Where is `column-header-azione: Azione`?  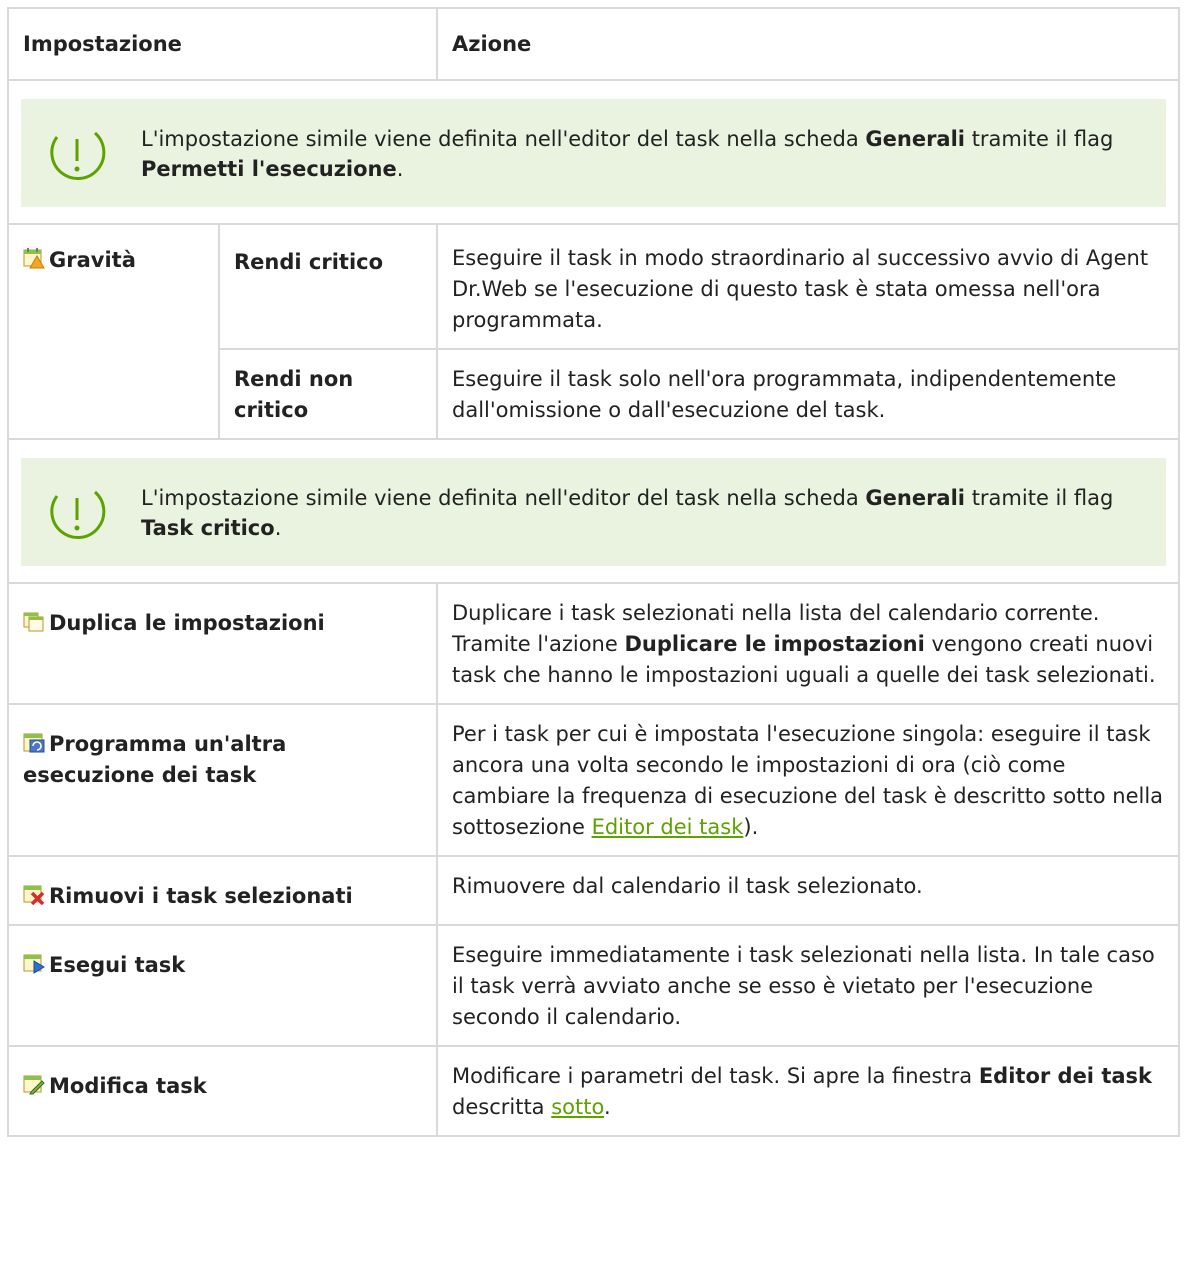
column-header-azione: Azione is located at coordinates (808, 44).